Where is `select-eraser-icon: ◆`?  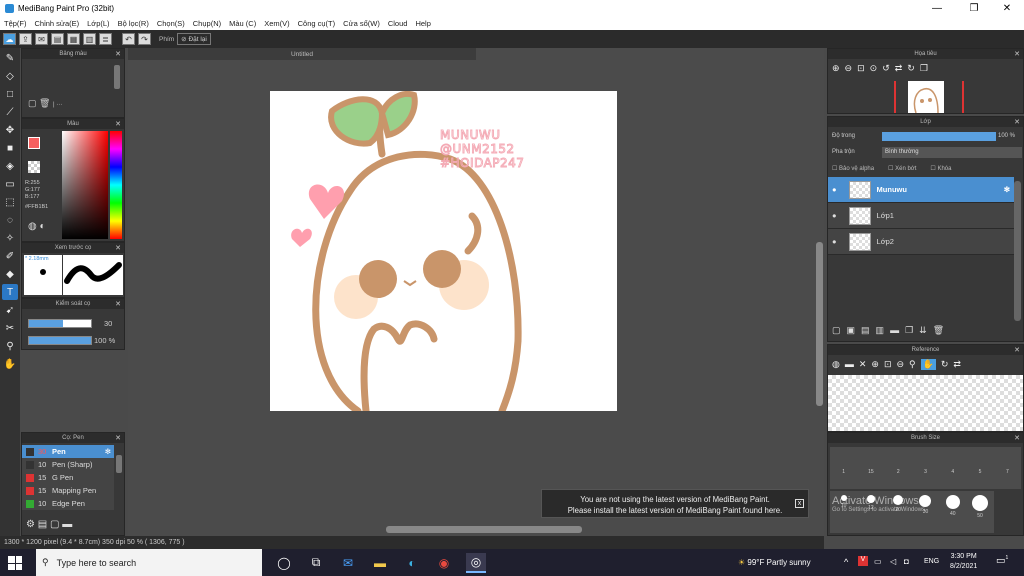
select-eraser-icon: ◆ is located at coordinates (10, 274).